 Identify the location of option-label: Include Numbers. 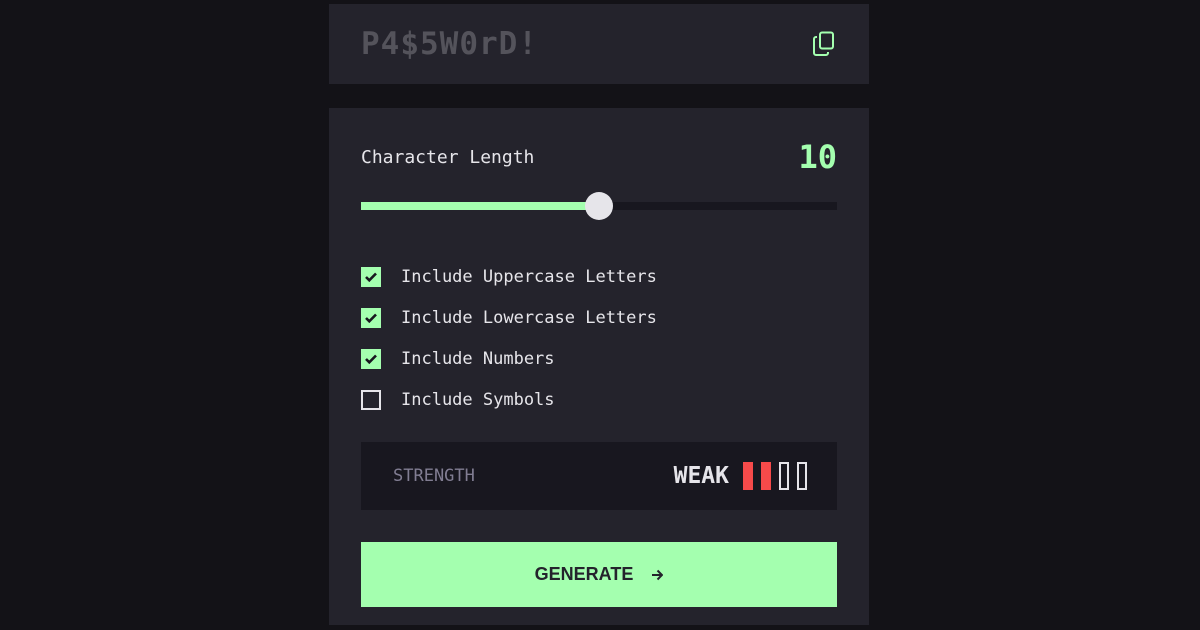
(478, 358).